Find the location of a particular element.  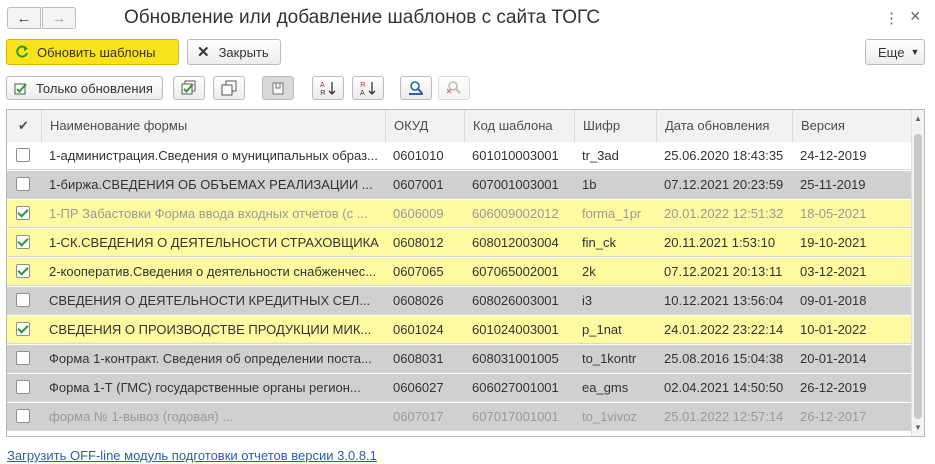

folder-tree-icon is located at coordinates (278, 88).